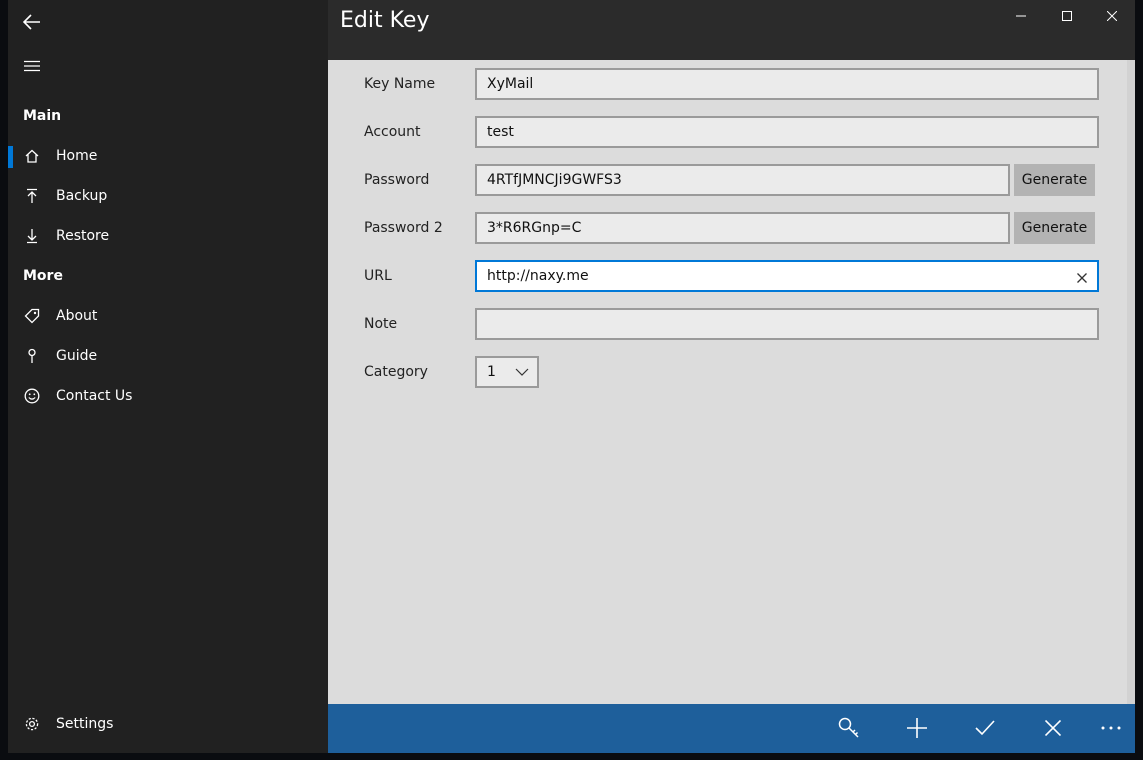  I want to click on more-icon, so click(1111, 728).